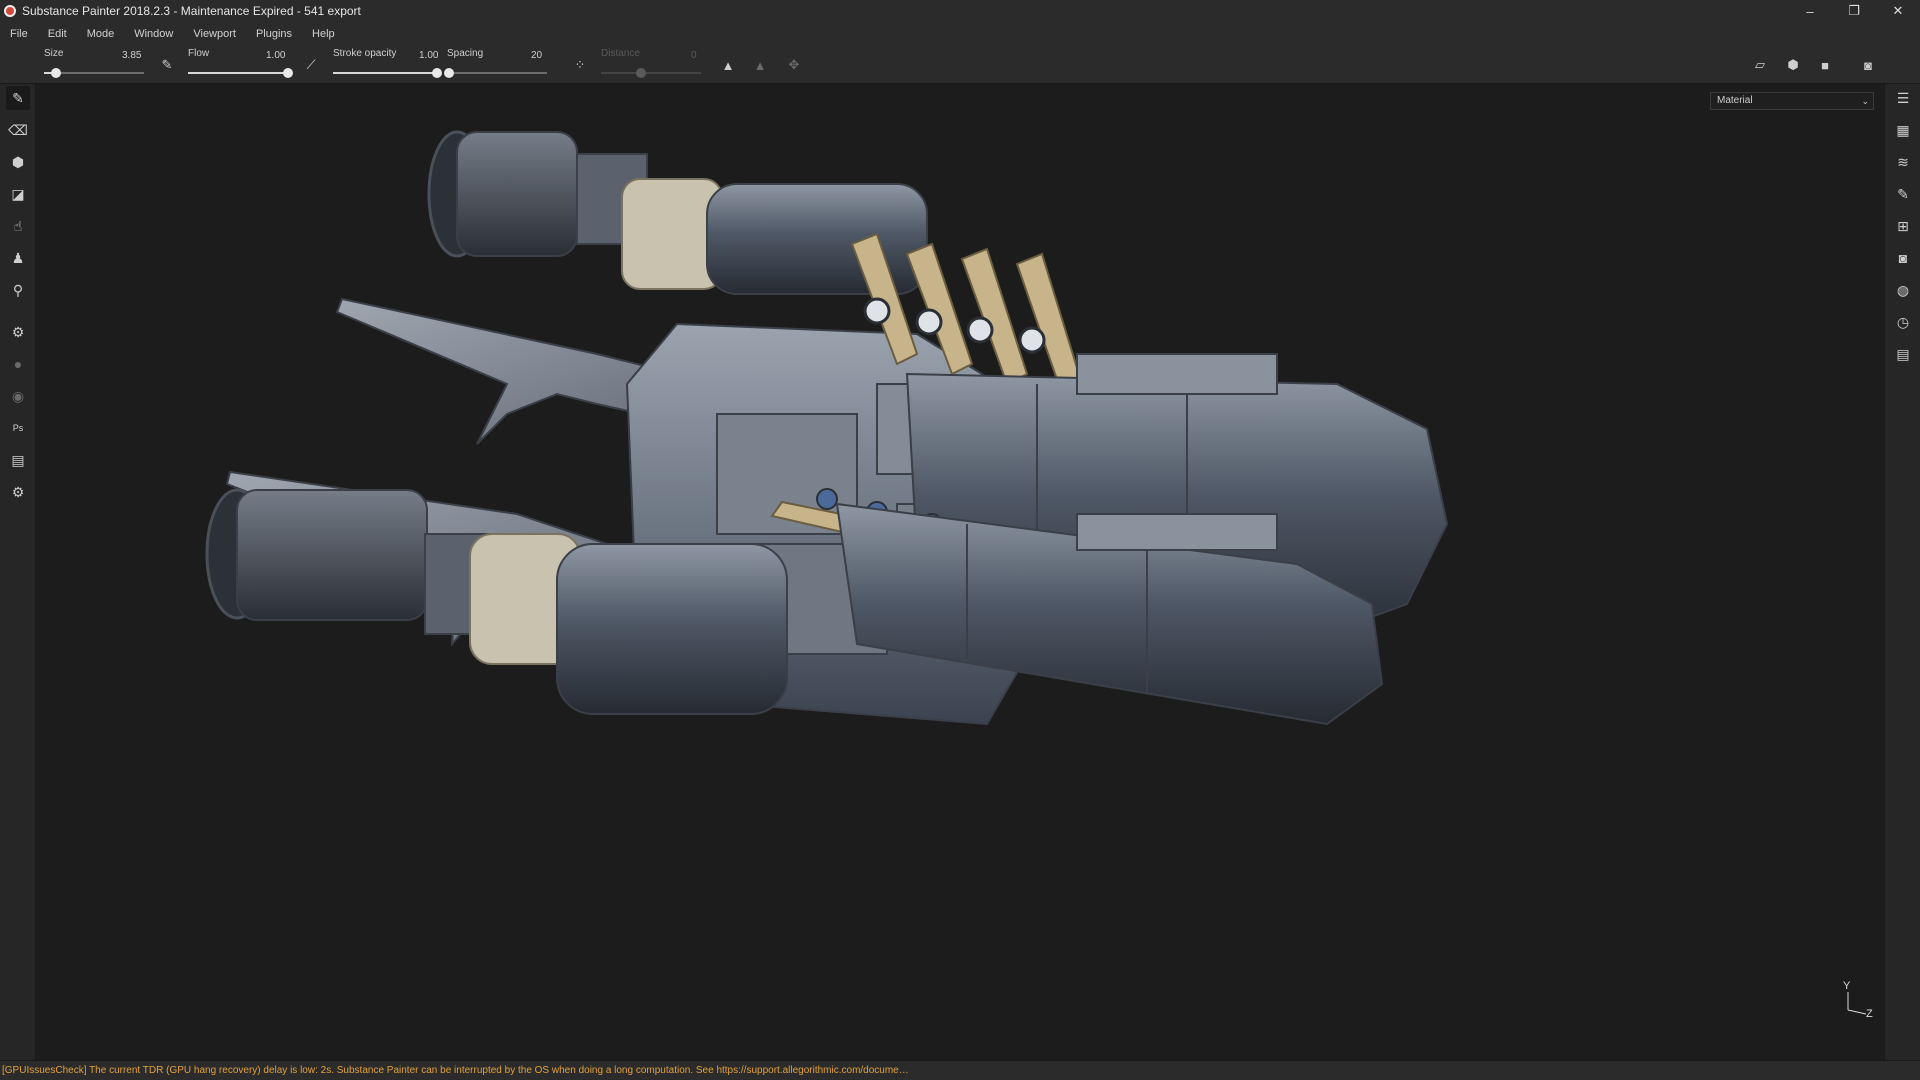  Describe the element at coordinates (240, 65) in the screenshot. I see `flow-slider-group: Flow 1.00` at that location.